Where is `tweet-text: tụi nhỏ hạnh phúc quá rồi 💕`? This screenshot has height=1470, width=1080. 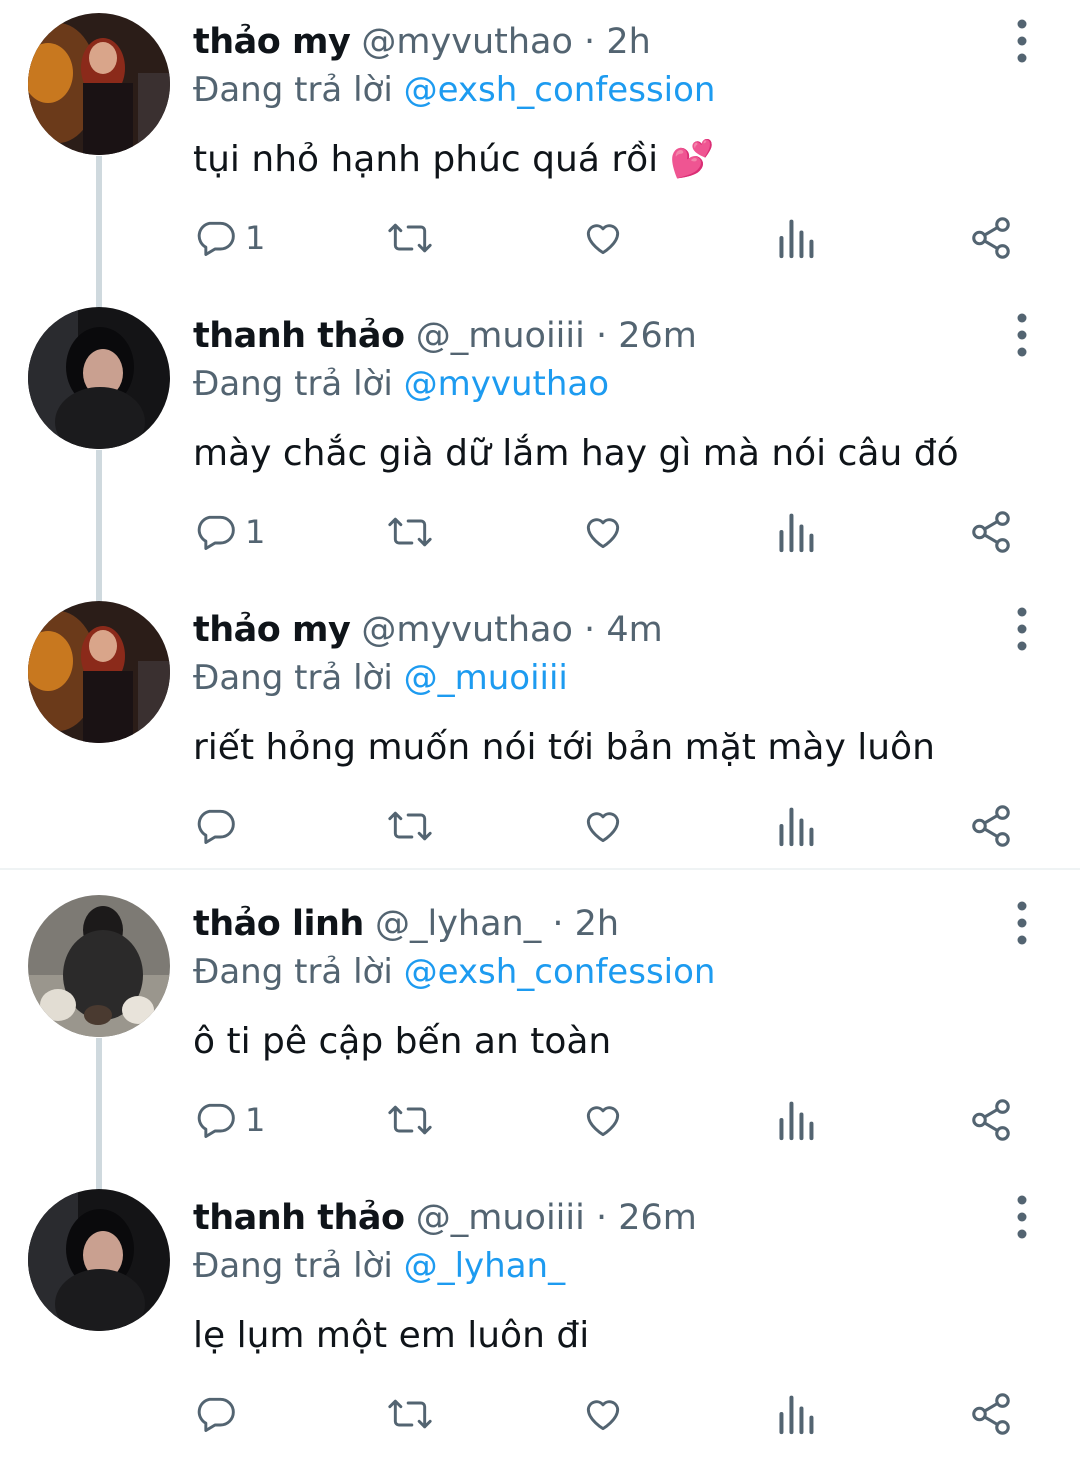 tweet-text: tụi nhỏ hạnh phúc quá rồi 💕 is located at coordinates (454, 159).